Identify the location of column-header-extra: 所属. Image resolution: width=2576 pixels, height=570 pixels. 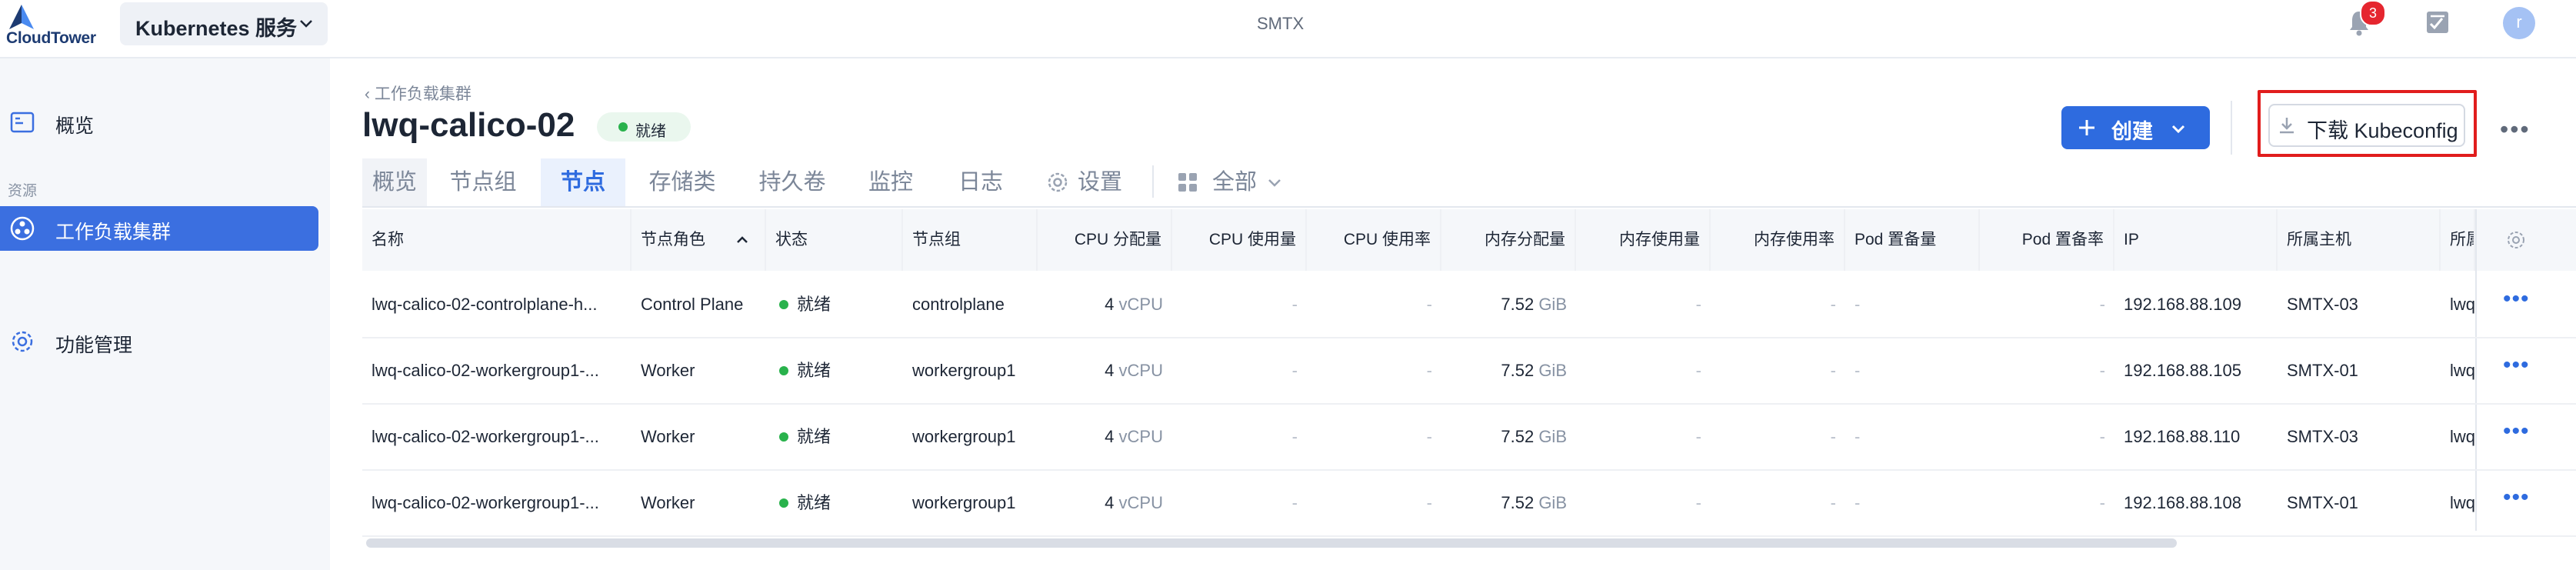
(2458, 240).